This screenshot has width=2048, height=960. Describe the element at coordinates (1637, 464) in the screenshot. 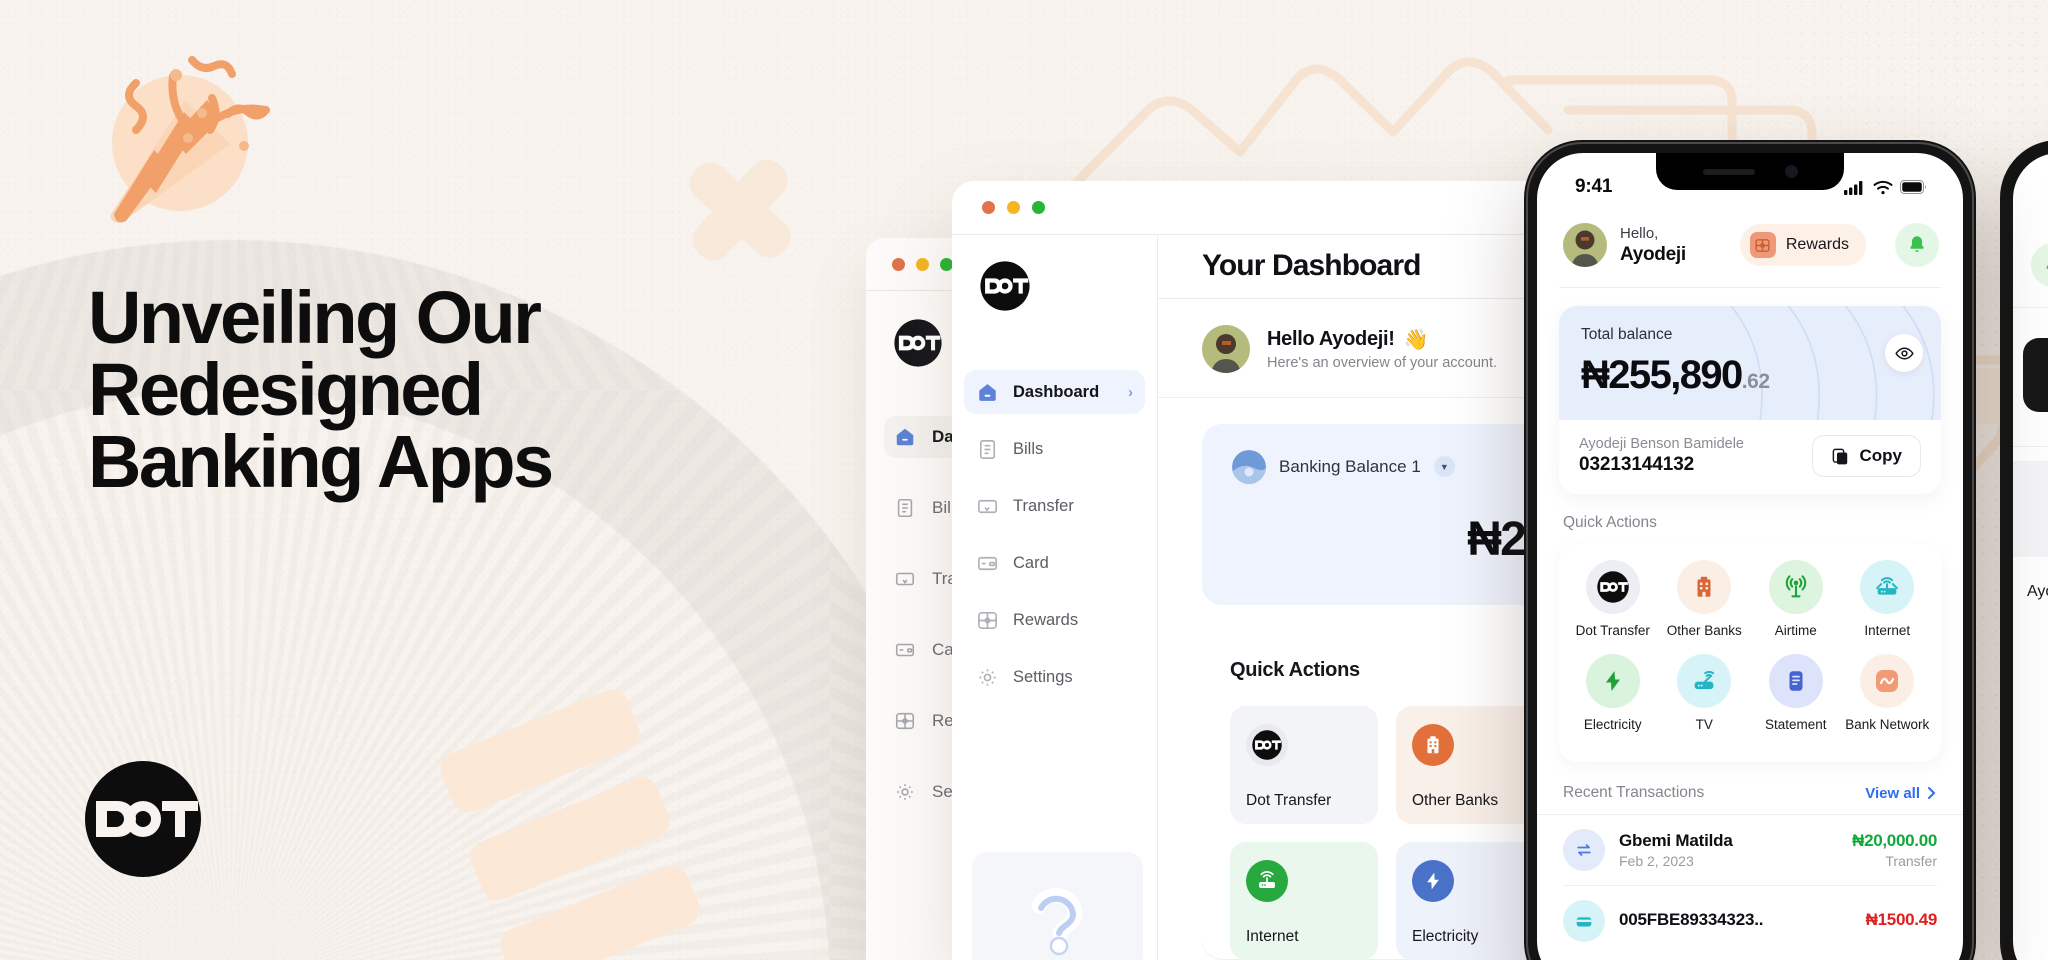

I see `account-number: 03213144132` at that location.